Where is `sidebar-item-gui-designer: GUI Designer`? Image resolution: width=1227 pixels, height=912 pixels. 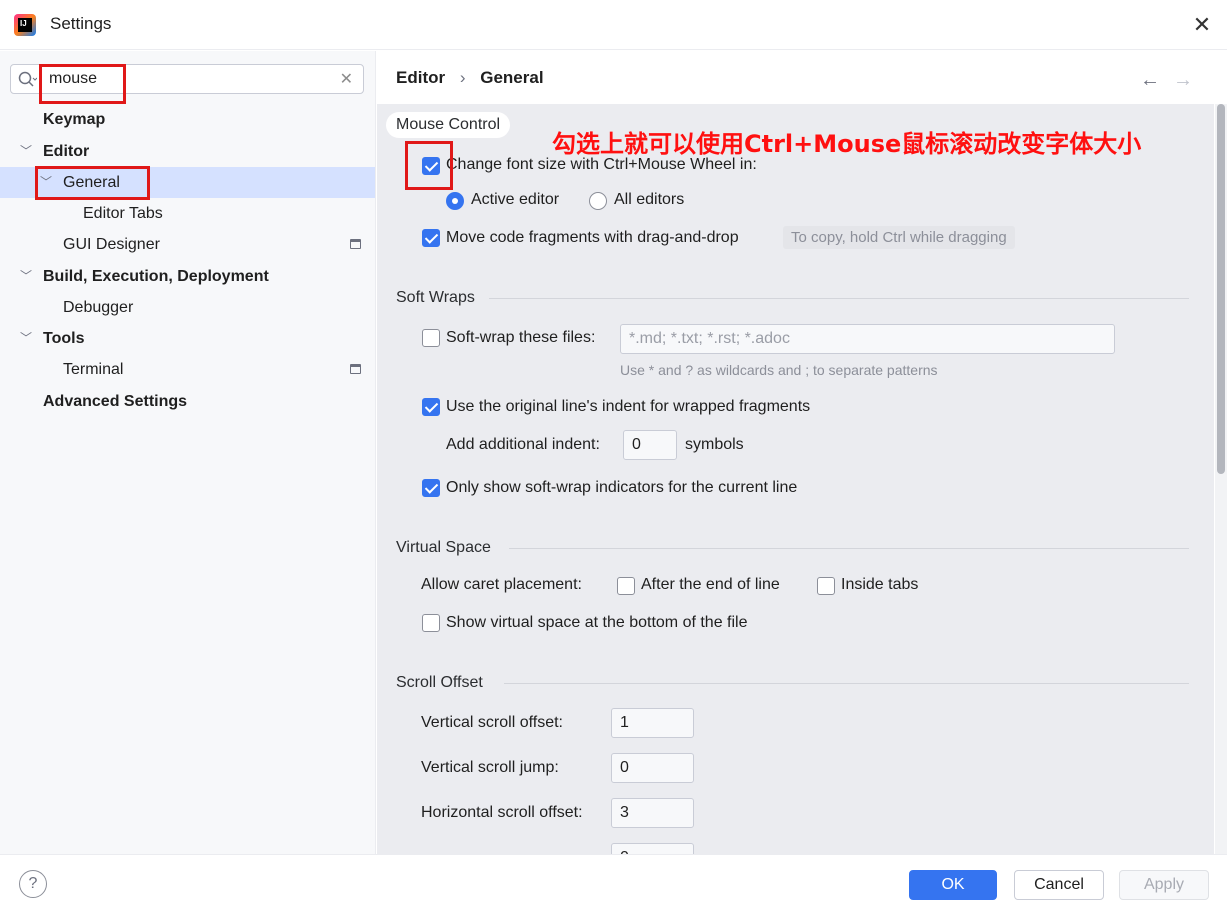
sidebar-item-gui-designer: GUI Designer is located at coordinates (187, 244).